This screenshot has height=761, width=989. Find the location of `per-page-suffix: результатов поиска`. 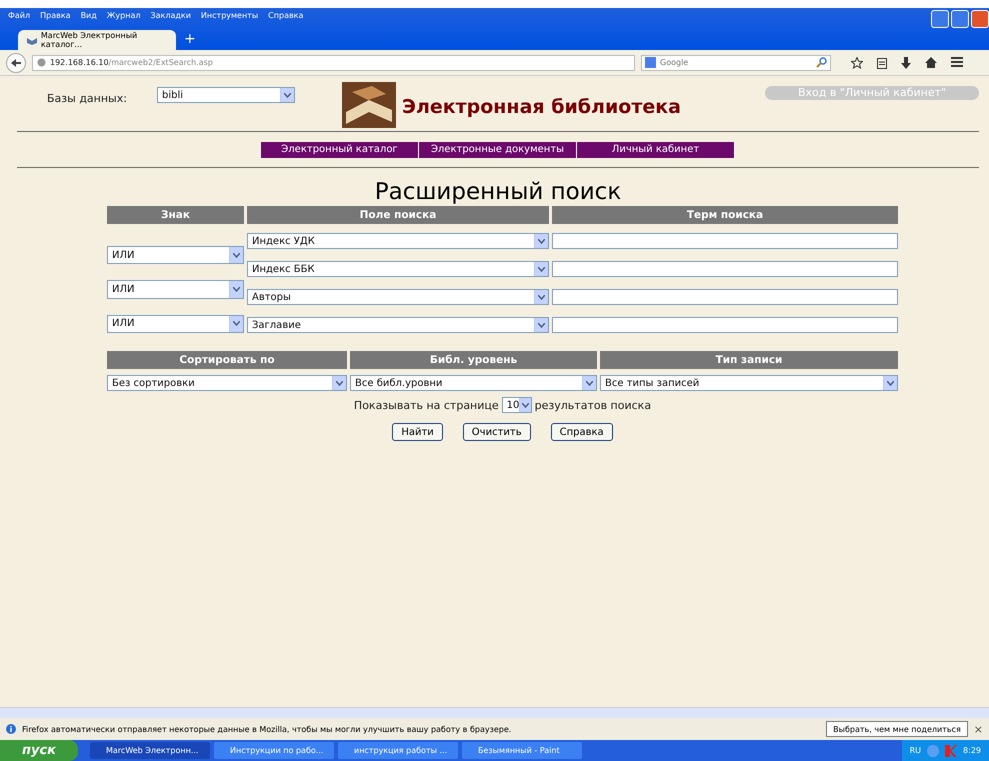

per-page-suffix: результатов поиска is located at coordinates (593, 405).